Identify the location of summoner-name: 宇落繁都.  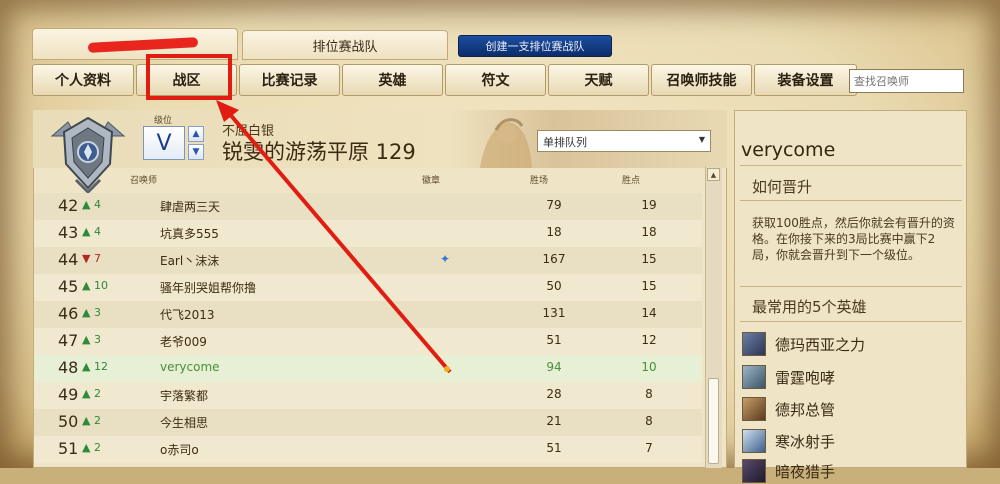
(184, 395).